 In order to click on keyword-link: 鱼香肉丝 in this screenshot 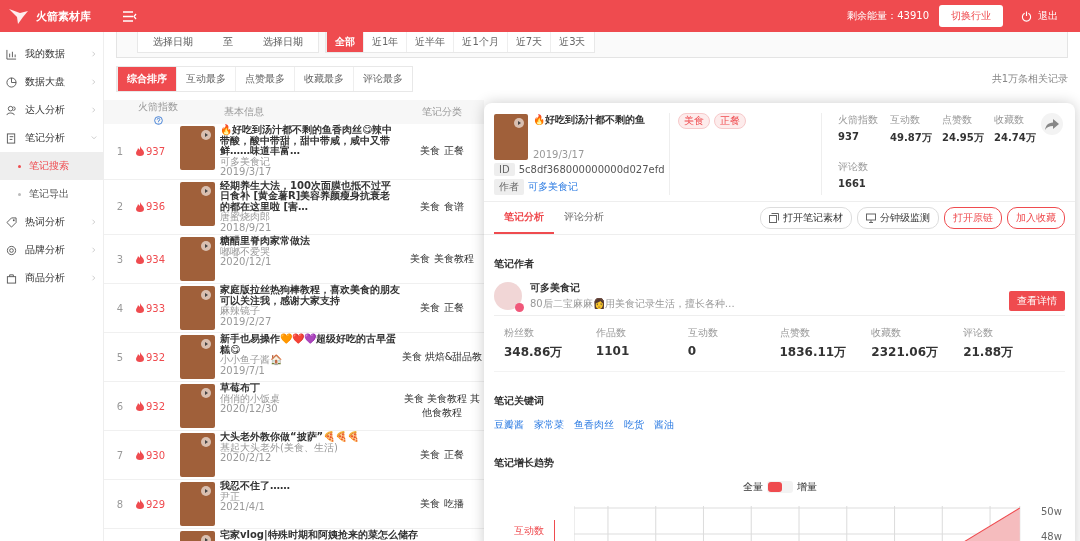, I will do `click(594, 425)`.